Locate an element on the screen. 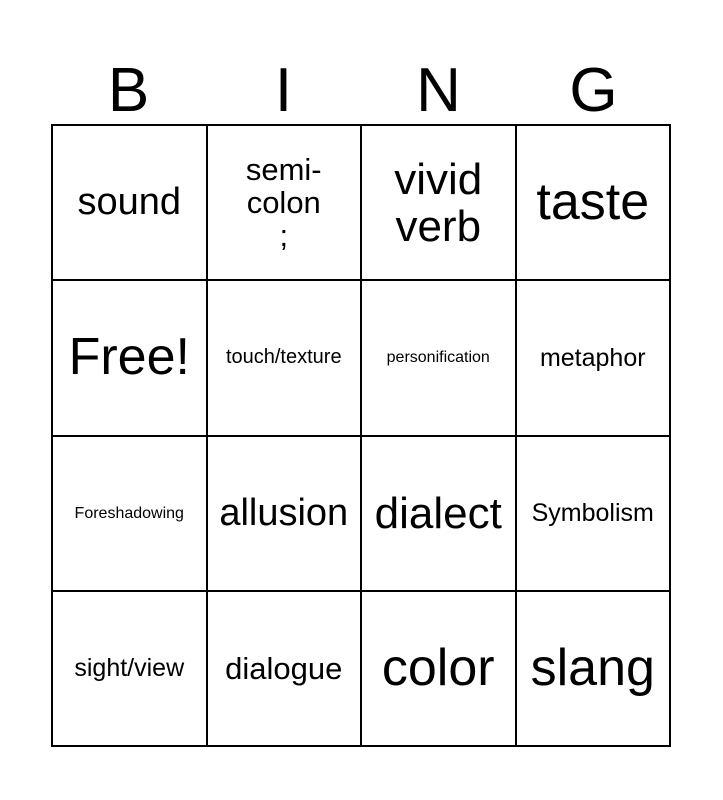  bingo-cell: sight/view is located at coordinates (130, 669).